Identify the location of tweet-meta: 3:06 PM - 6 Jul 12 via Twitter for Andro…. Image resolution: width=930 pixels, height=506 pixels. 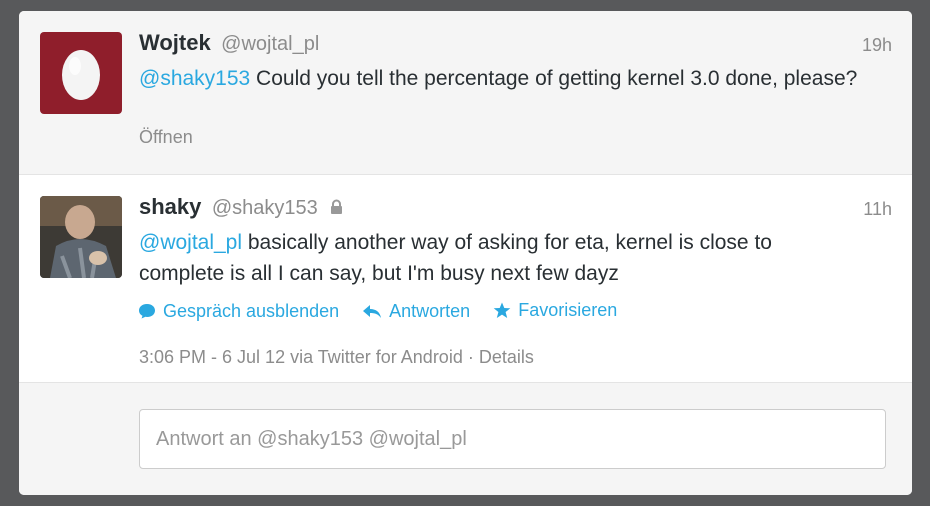
(336, 357).